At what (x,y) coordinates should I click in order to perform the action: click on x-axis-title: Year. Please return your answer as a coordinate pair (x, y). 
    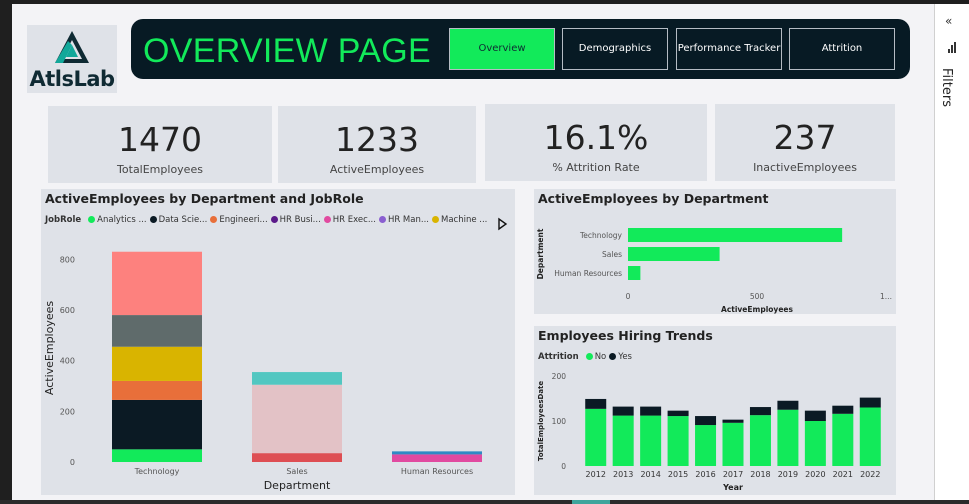
    Looking at the image, I should click on (732, 487).